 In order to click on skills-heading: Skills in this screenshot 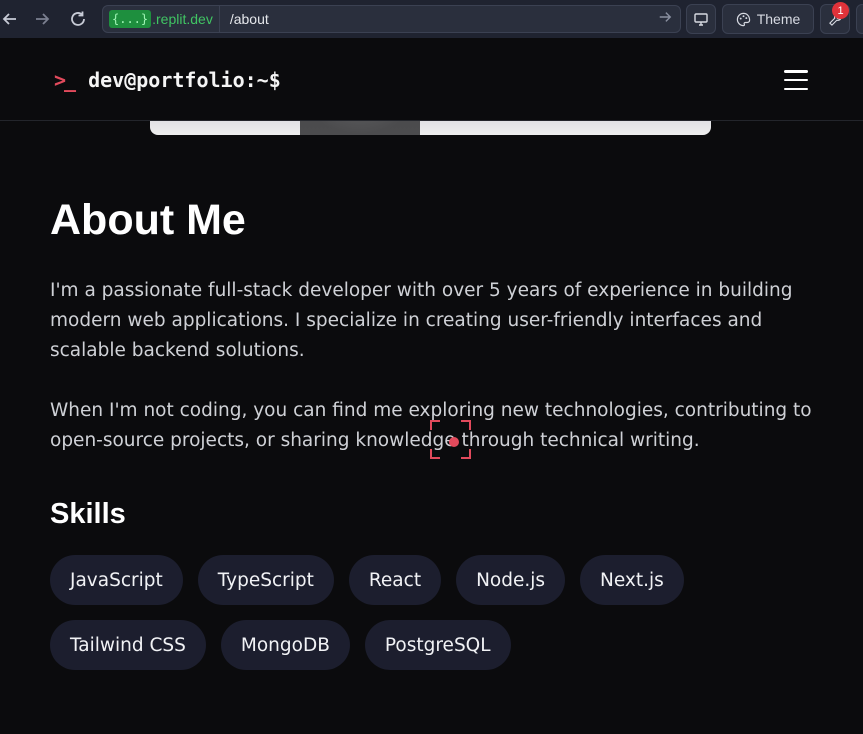, I will do `click(88, 514)`.